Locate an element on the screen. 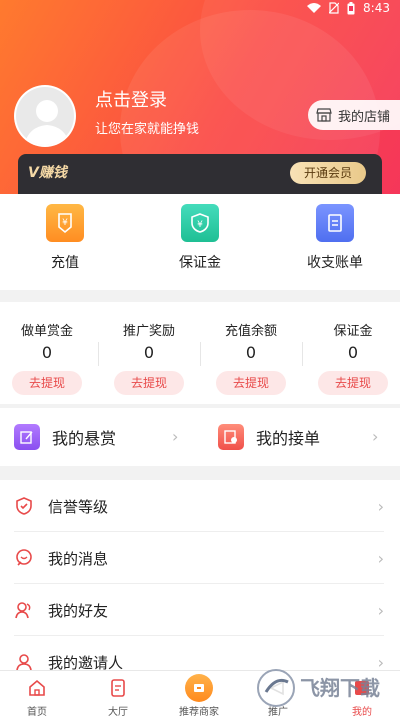  shop-icon is located at coordinates (324, 115).